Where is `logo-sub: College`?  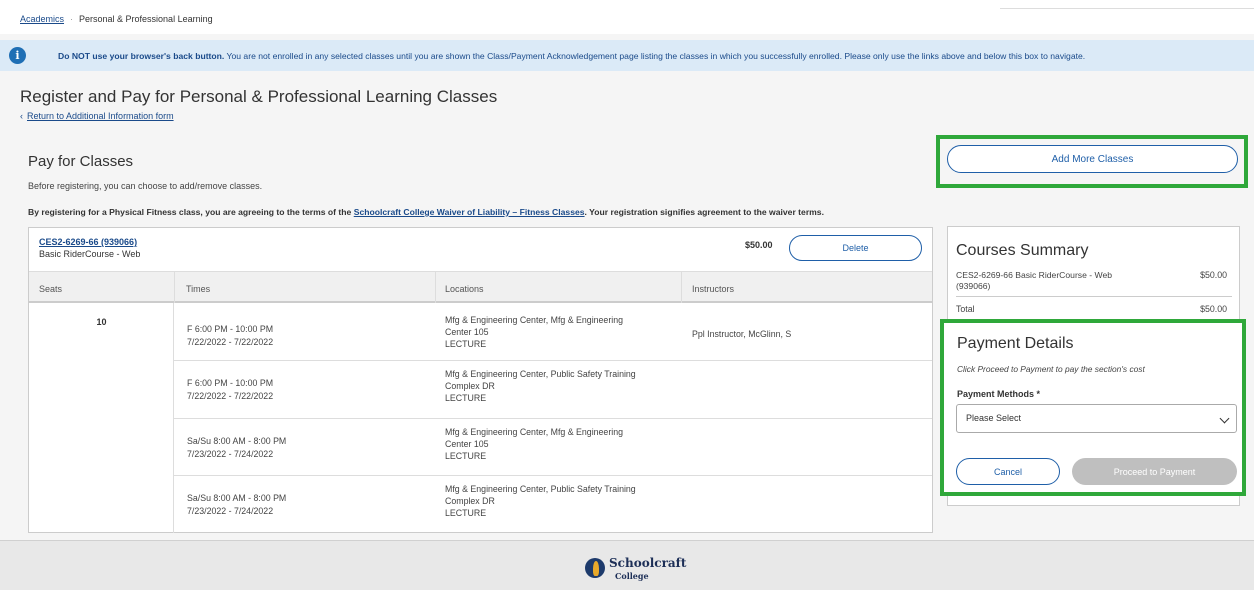
logo-sub: College is located at coordinates (632, 576).